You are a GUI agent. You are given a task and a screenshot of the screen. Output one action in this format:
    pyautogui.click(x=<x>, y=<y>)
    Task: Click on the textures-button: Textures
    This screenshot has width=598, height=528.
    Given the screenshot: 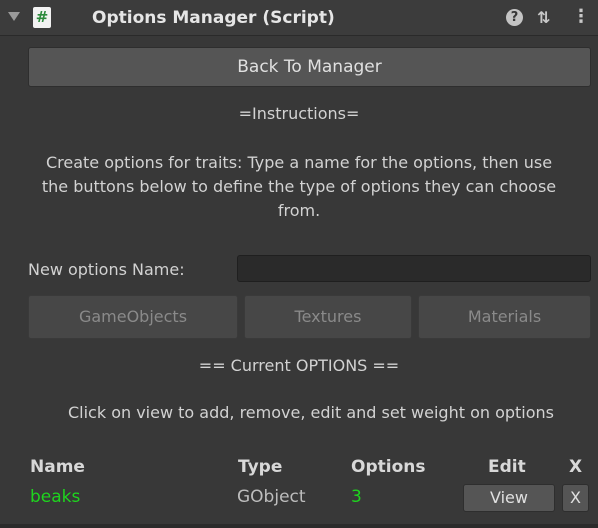 What is the action you would take?
    pyautogui.click(x=328, y=317)
    